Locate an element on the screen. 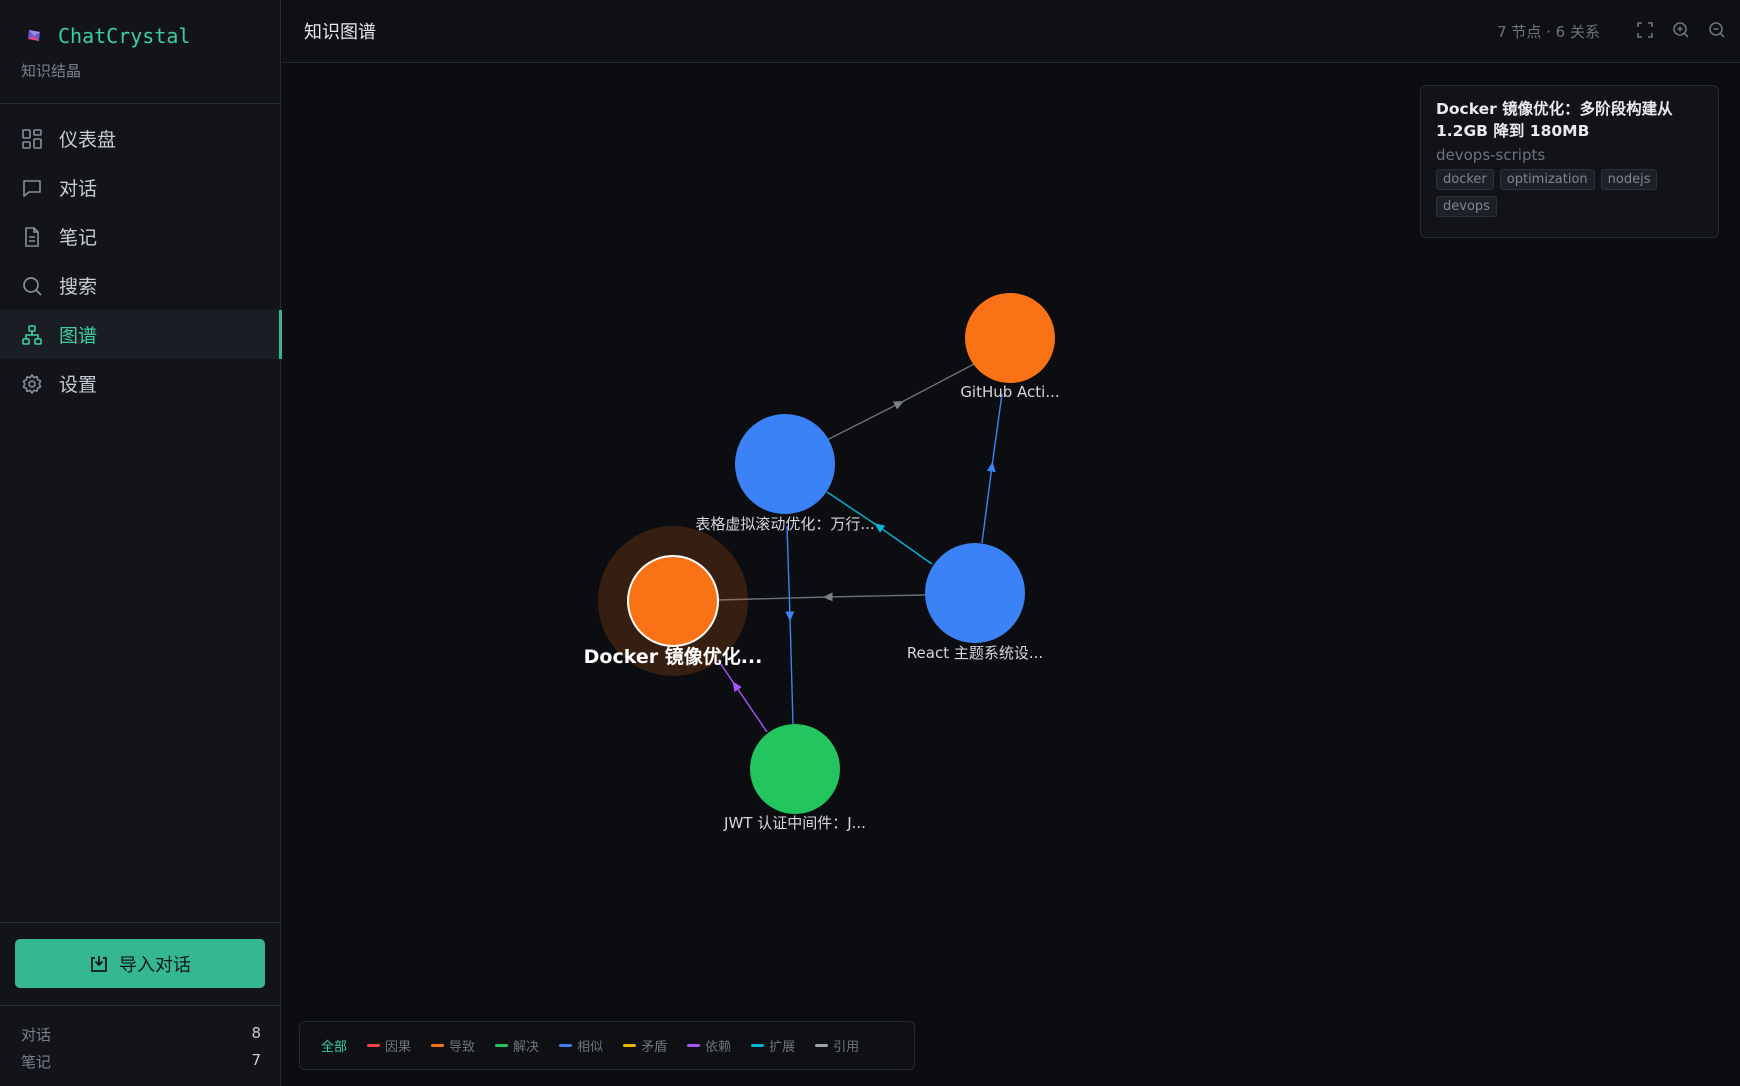  sidebar-item-dashboard: 仪表盘 is located at coordinates (140, 138).